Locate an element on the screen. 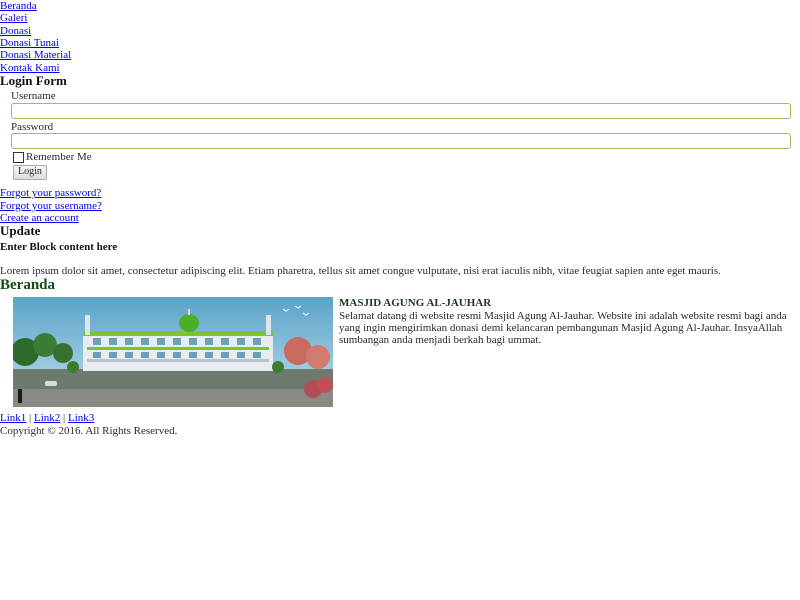 The height and width of the screenshot is (600, 800). footer-links: Link1 | Link2 | Link3 is located at coordinates (400, 418).